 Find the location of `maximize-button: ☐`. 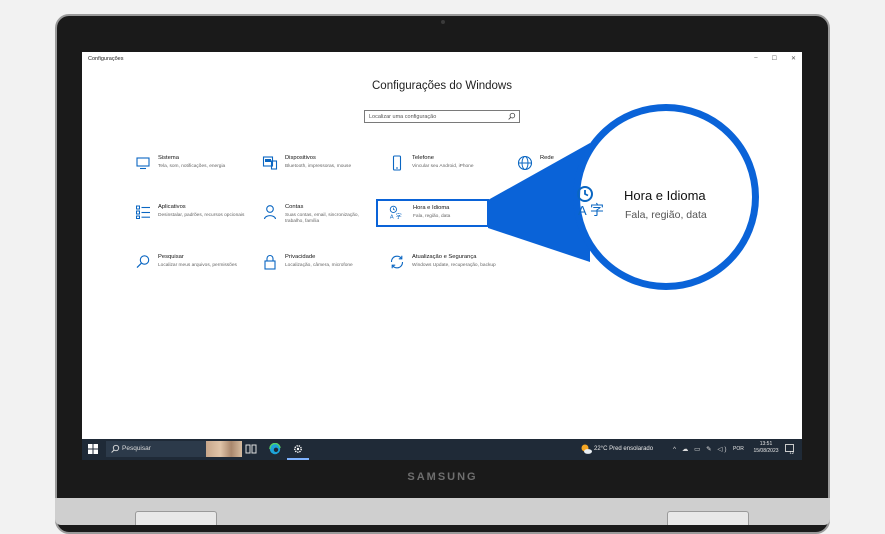

maximize-button: ☐ is located at coordinates (774, 58).